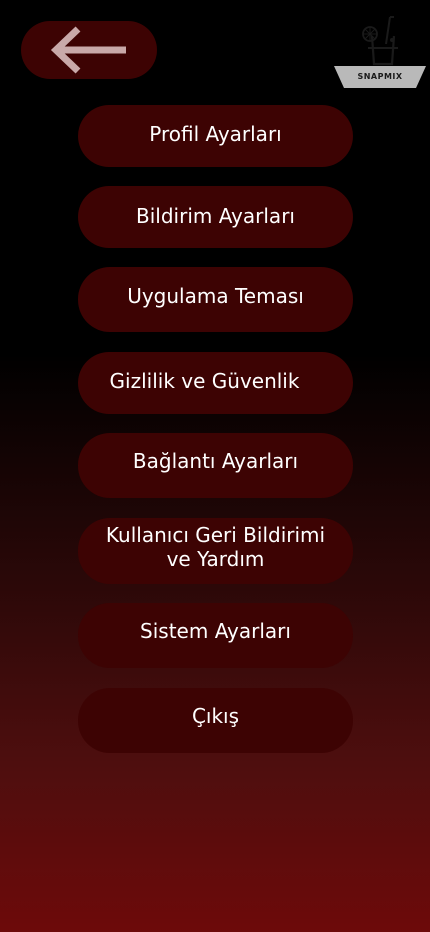  I want to click on connection-settings-label: Bağlantı Ayarları, so click(215, 461).